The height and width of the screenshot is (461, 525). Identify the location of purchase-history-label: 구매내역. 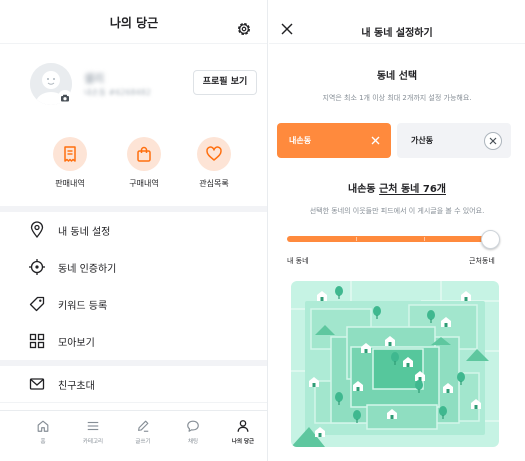
(144, 183).